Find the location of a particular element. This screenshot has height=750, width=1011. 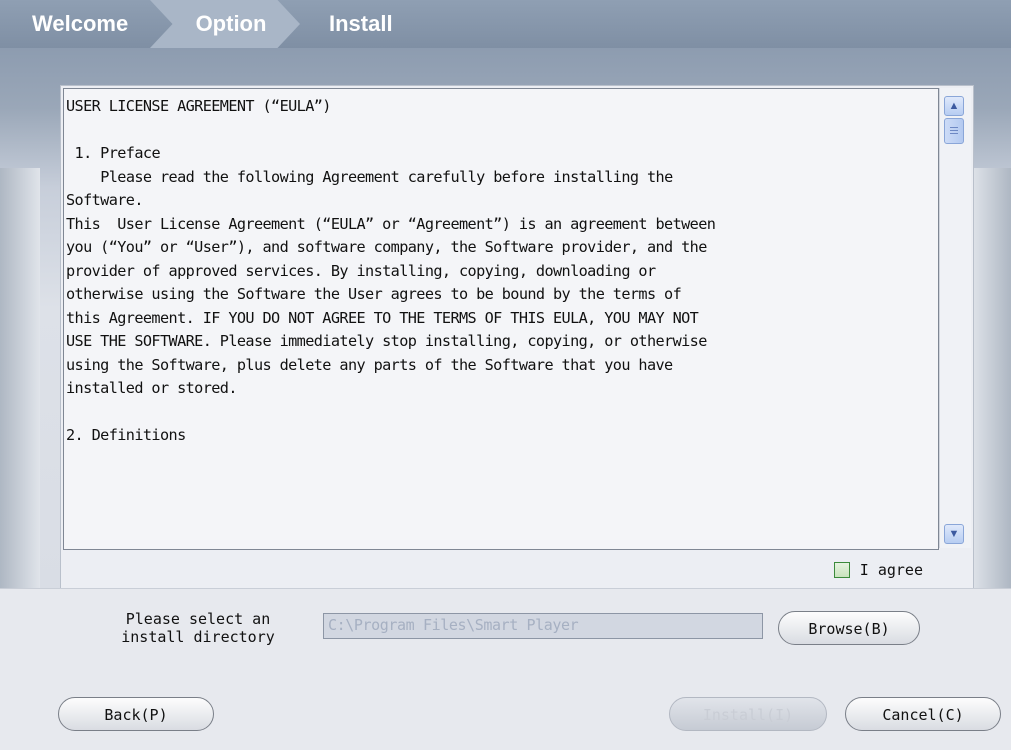

chevron-up-icon: ▲ is located at coordinates (954, 106).